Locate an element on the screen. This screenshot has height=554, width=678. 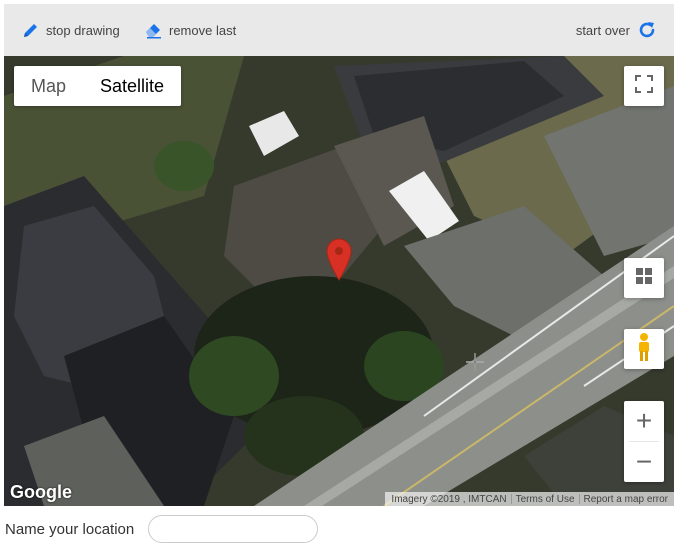
tilt-button is located at coordinates (644, 278).